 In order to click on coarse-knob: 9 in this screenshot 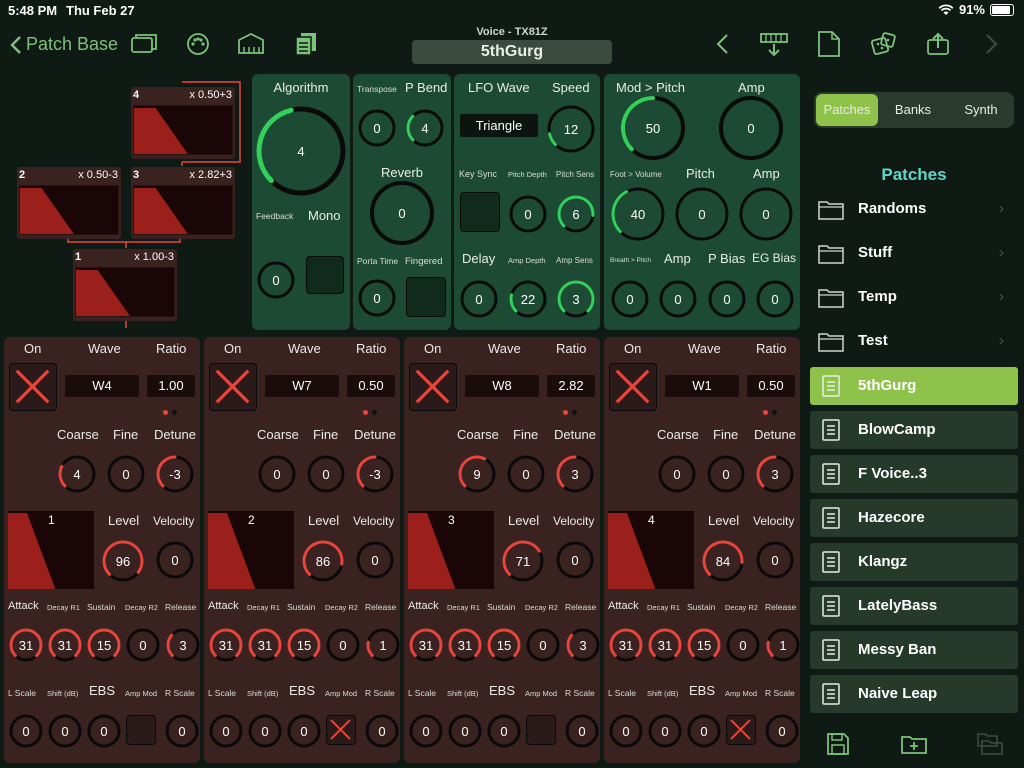, I will do `click(477, 474)`.